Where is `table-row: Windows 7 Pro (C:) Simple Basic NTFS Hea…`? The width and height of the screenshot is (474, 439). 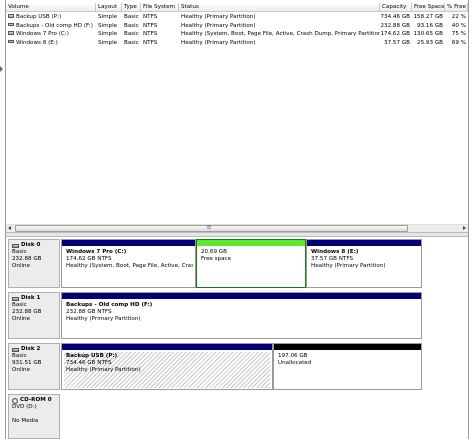
table-row: Windows 7 Pro (C:) Simple Basic NTFS Hea… is located at coordinates (237, 34).